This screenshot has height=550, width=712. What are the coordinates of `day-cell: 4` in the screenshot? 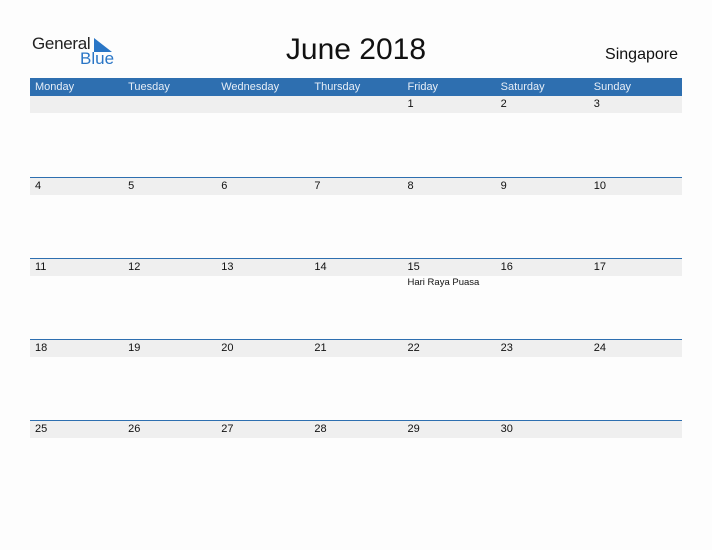 It's located at (38, 186).